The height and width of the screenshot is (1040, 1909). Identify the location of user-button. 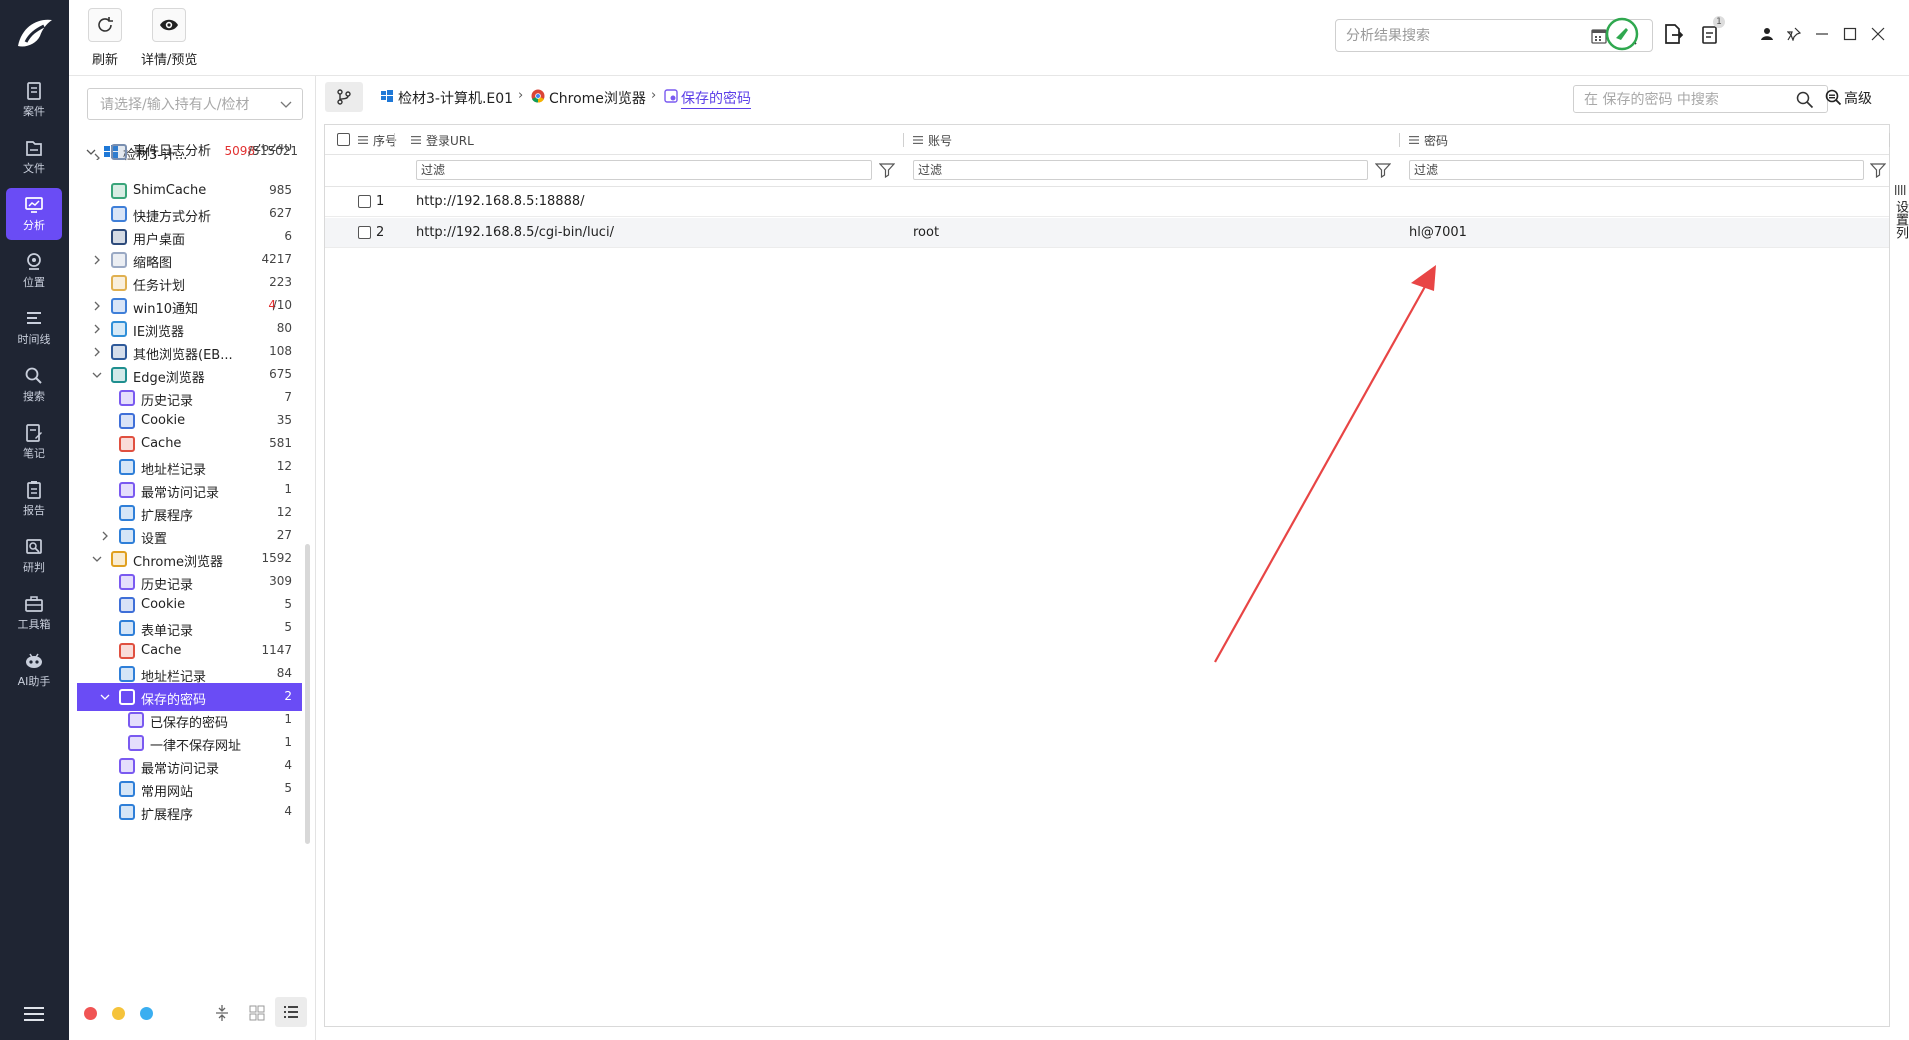
(1767, 34).